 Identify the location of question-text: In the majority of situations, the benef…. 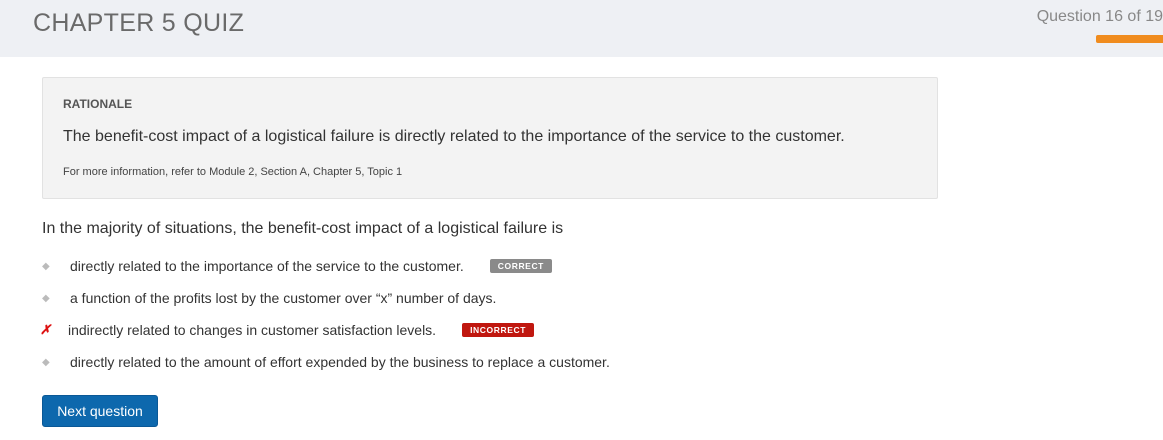
(303, 228).